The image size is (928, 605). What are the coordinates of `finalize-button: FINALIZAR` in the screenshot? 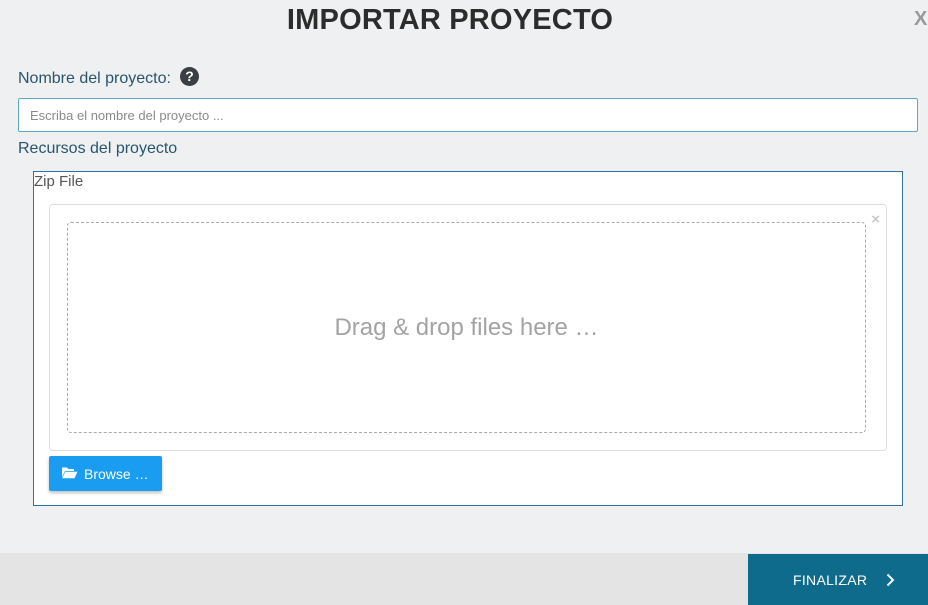 It's located at (838, 579).